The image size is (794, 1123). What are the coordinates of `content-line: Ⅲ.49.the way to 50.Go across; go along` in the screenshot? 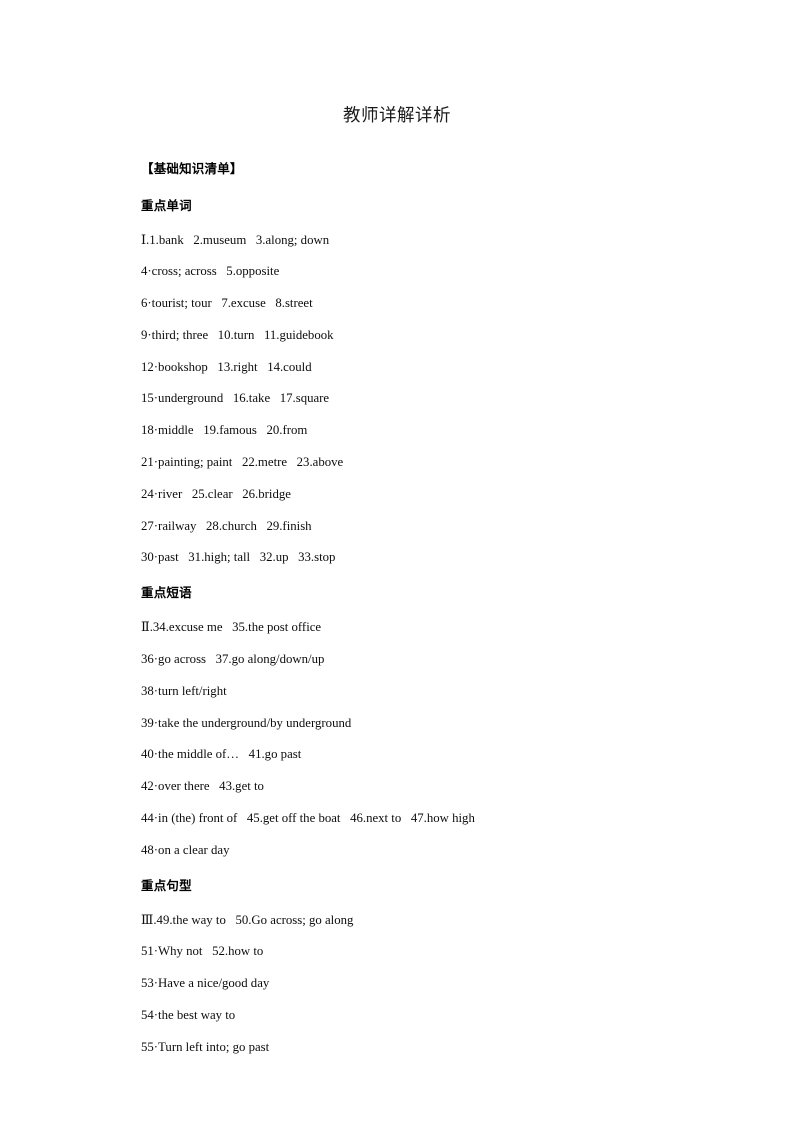 It's located at (247, 919).